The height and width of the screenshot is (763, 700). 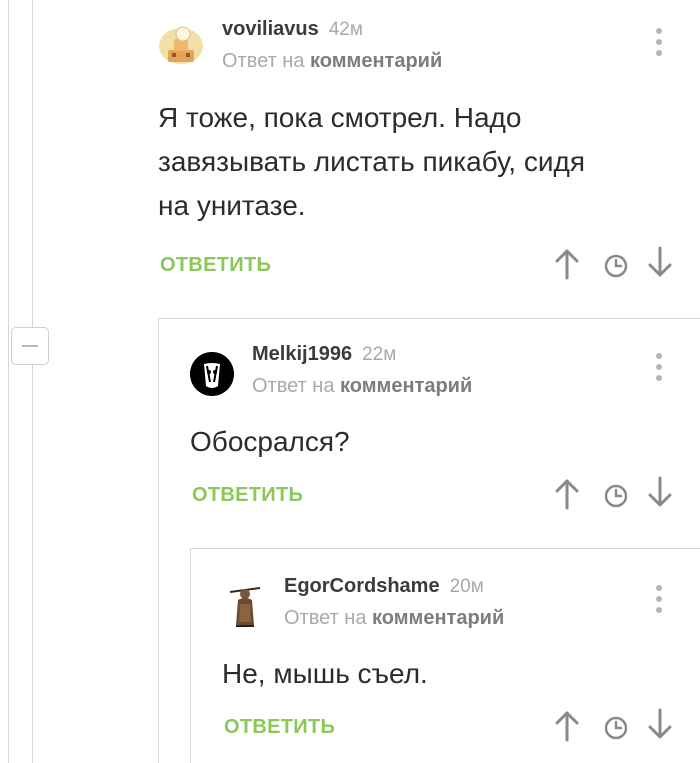 I want to click on comment-username: Melkij1996 22м, so click(x=324, y=354).